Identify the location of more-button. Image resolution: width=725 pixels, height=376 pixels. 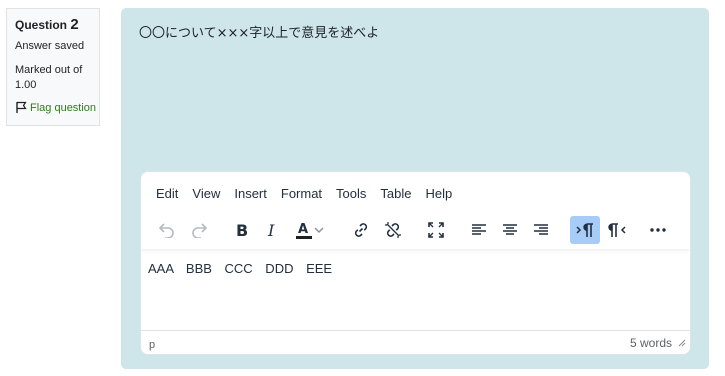
(658, 230).